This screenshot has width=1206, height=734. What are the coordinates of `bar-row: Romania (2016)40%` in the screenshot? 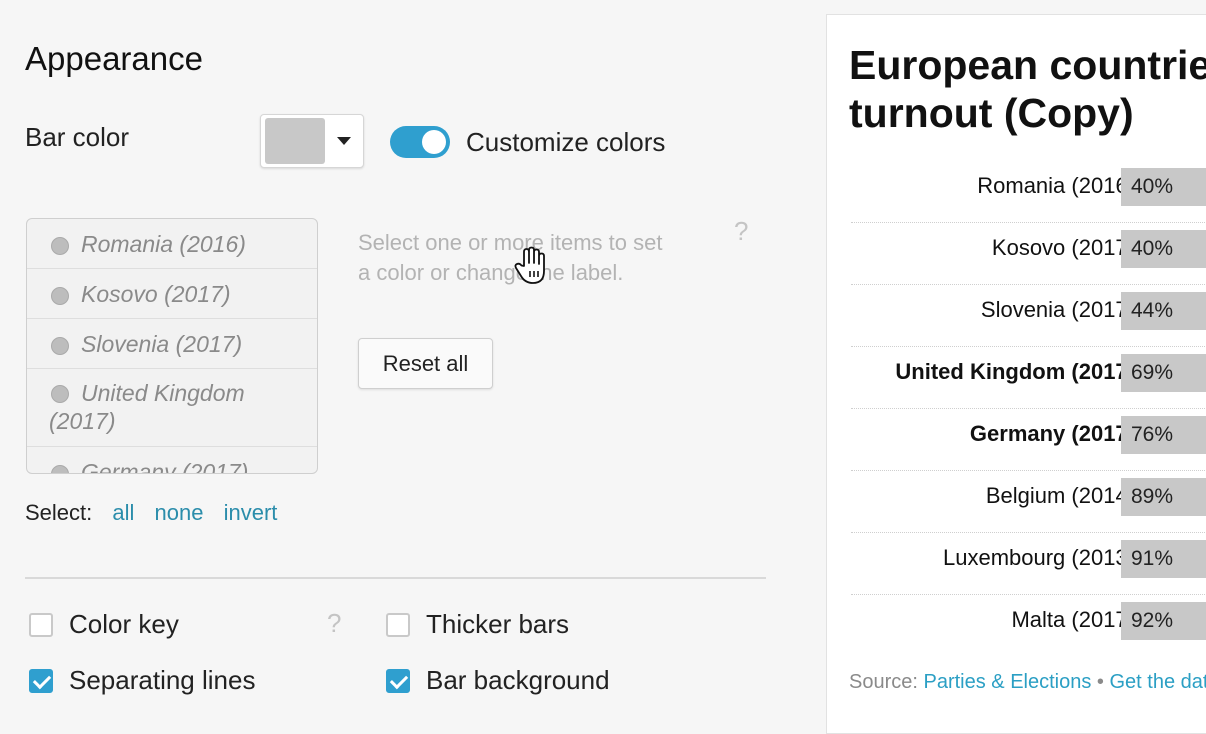 It's located at (1028, 191).